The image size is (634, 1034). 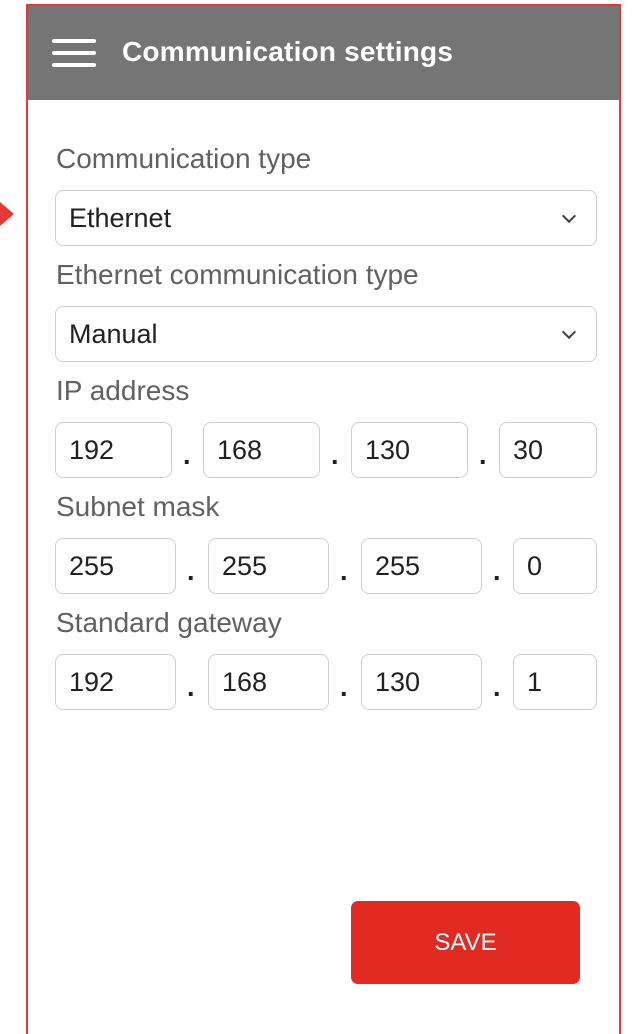 I want to click on ethernet-type-select: Manual, so click(x=326, y=334).